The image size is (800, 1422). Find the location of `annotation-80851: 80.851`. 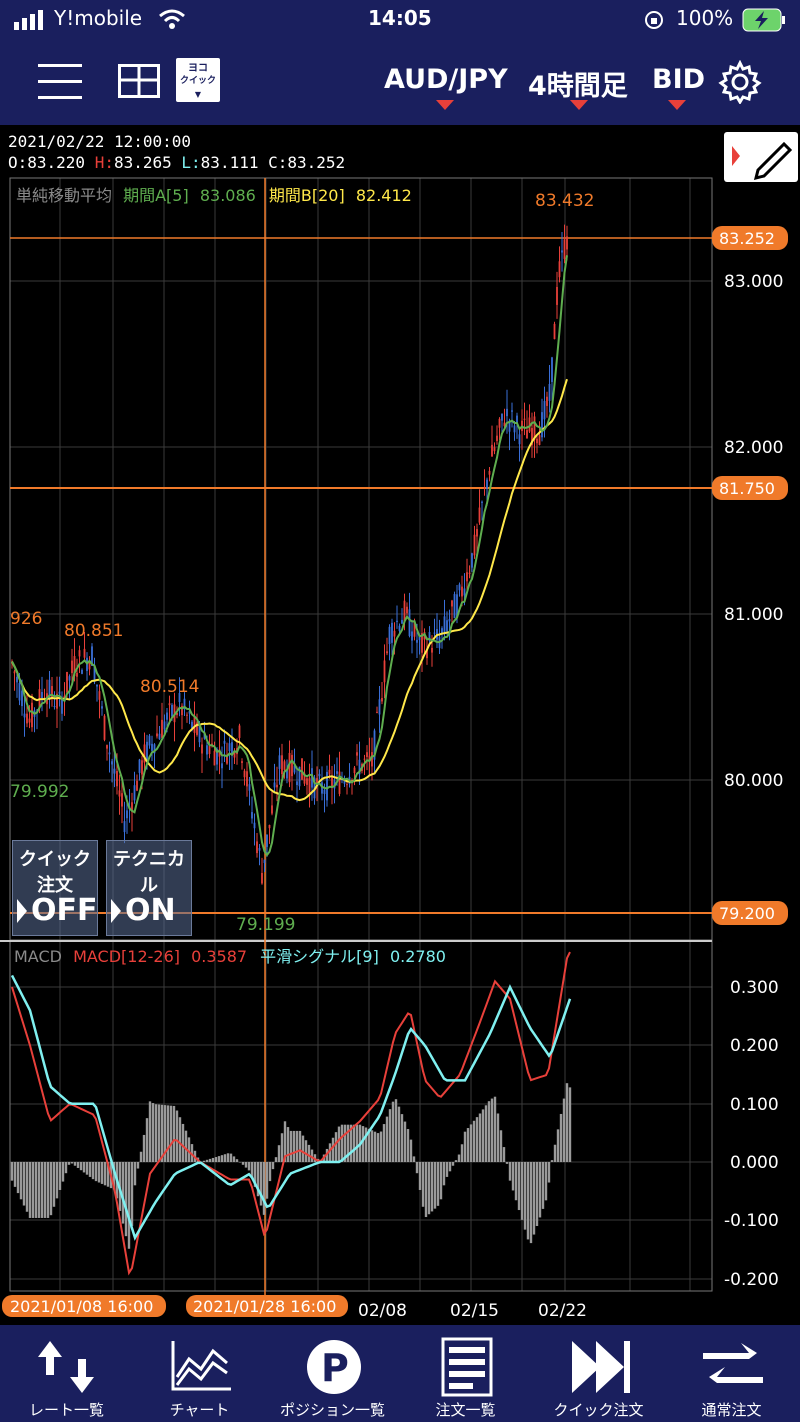

annotation-80851: 80.851 is located at coordinates (93, 631).